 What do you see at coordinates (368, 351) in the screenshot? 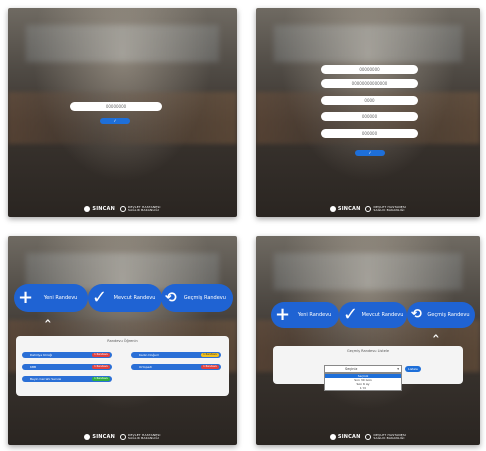
I see `card-title: Geçmiş Randevu Listele` at bounding box center [368, 351].